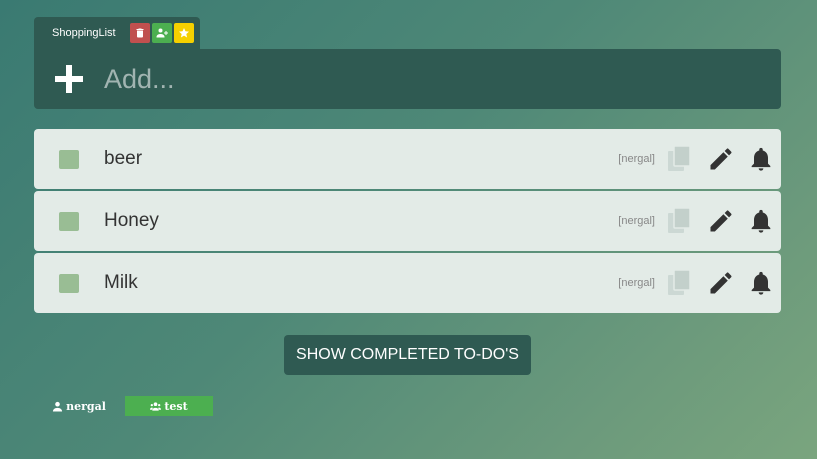 The height and width of the screenshot is (459, 817). What do you see at coordinates (121, 283) in the screenshot?
I see `todo-text: Milk` at bounding box center [121, 283].